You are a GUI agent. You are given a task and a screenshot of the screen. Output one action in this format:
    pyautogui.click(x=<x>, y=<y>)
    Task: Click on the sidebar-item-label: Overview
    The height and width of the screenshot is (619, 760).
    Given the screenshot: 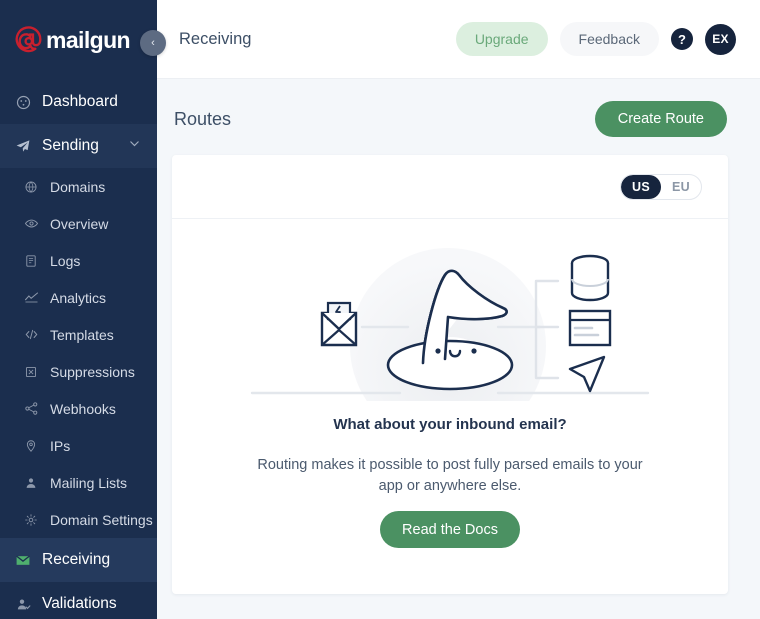 What is the action you would take?
    pyautogui.click(x=79, y=223)
    